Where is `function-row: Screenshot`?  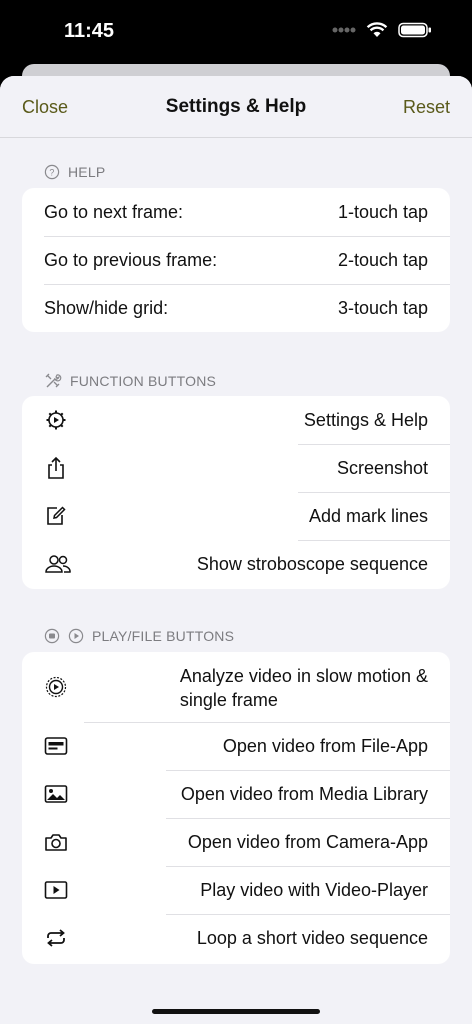
function-row: Screenshot is located at coordinates (236, 468).